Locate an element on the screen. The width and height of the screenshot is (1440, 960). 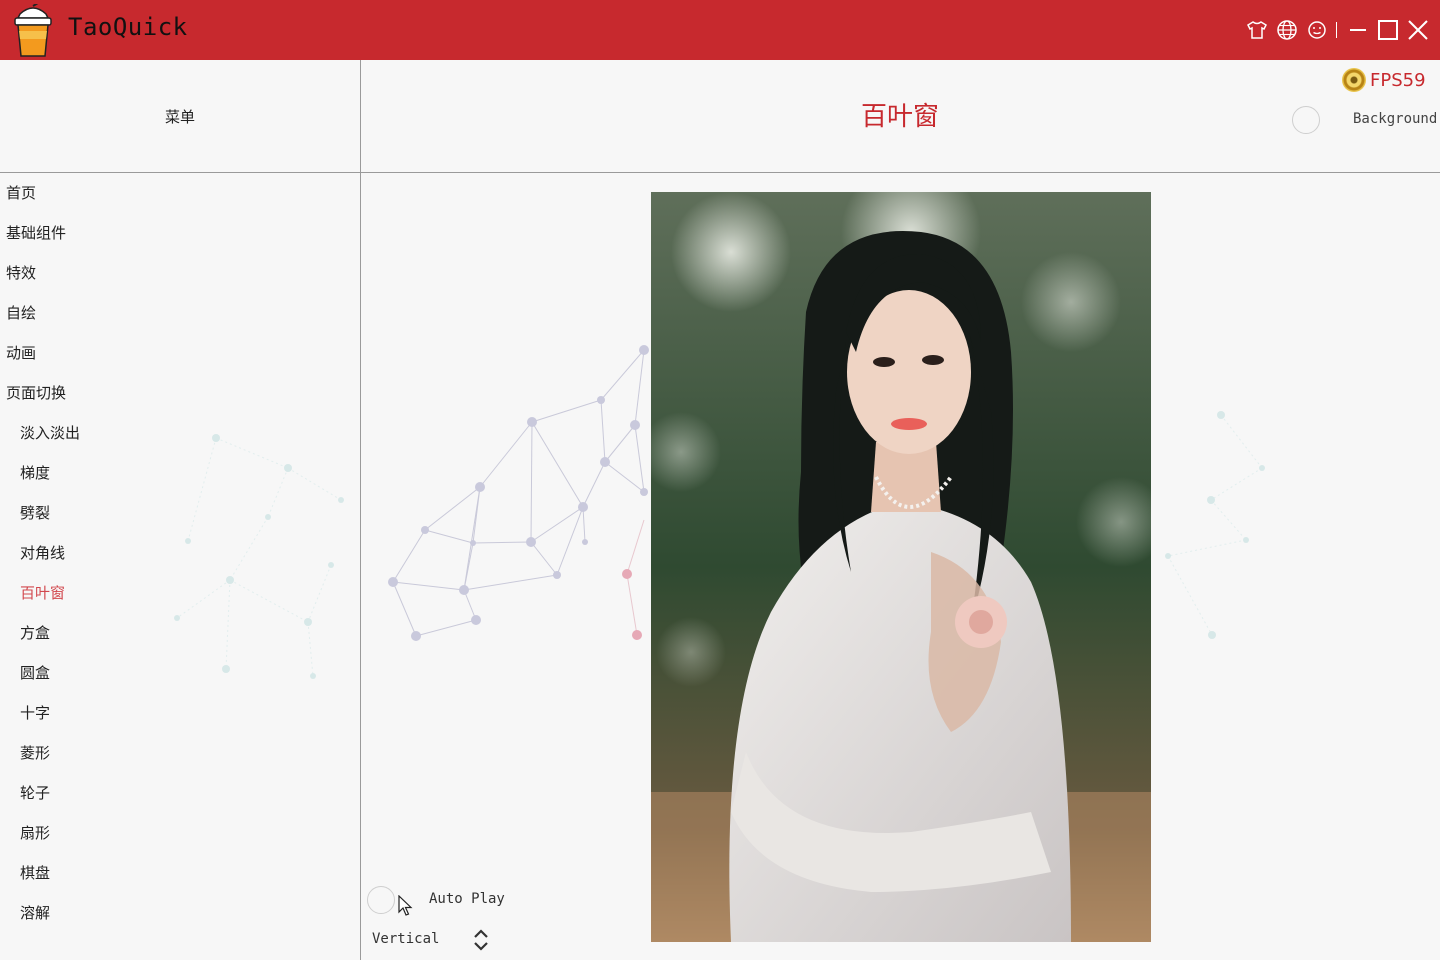
about-icon is located at coordinates (1317, 30).